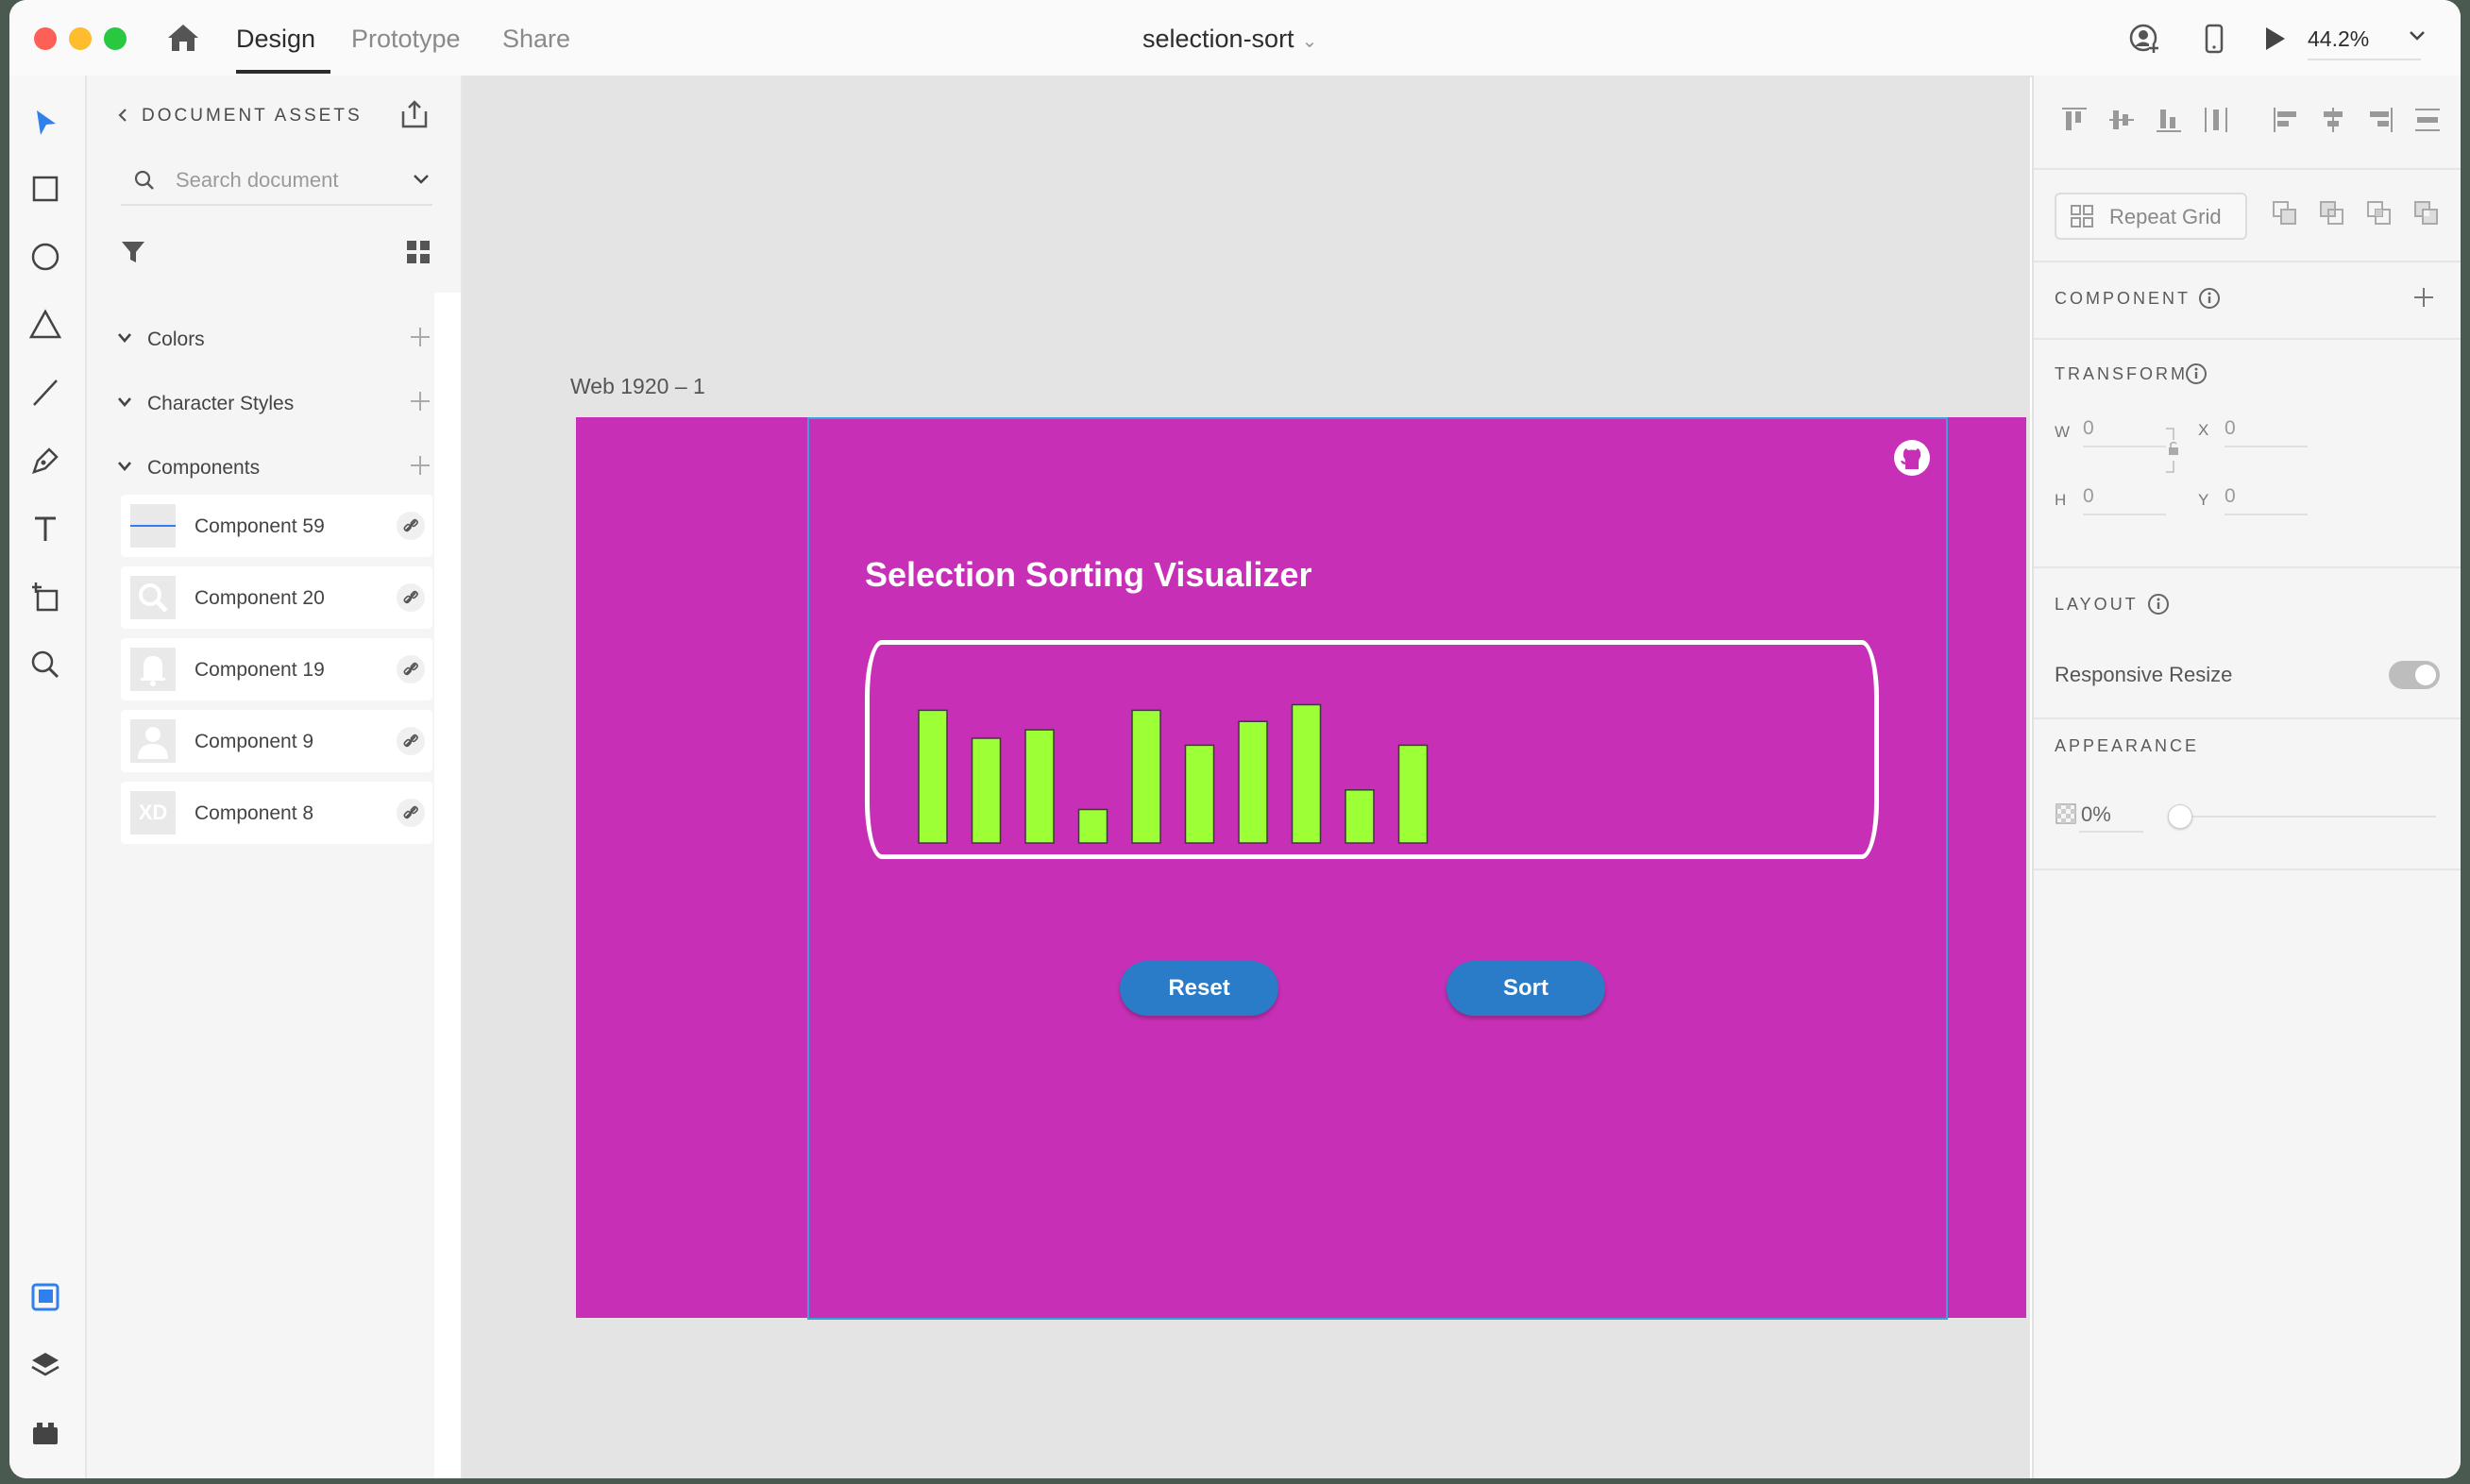  What do you see at coordinates (153, 741) in the screenshot?
I see `user-icon` at bounding box center [153, 741].